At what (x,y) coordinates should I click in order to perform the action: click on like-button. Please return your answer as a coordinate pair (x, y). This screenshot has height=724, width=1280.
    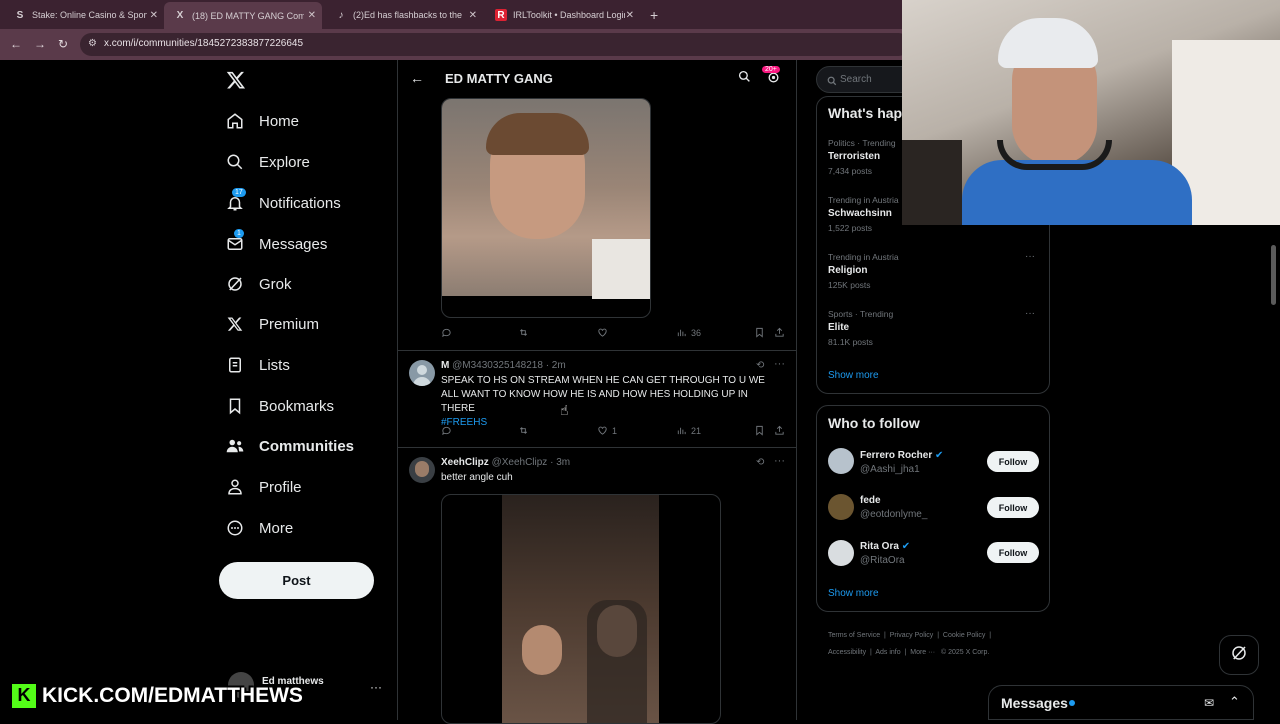
    Looking at the image, I should click on (604, 332).